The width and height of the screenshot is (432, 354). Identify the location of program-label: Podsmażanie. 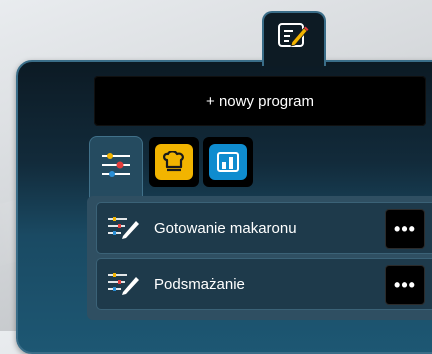
(199, 284).